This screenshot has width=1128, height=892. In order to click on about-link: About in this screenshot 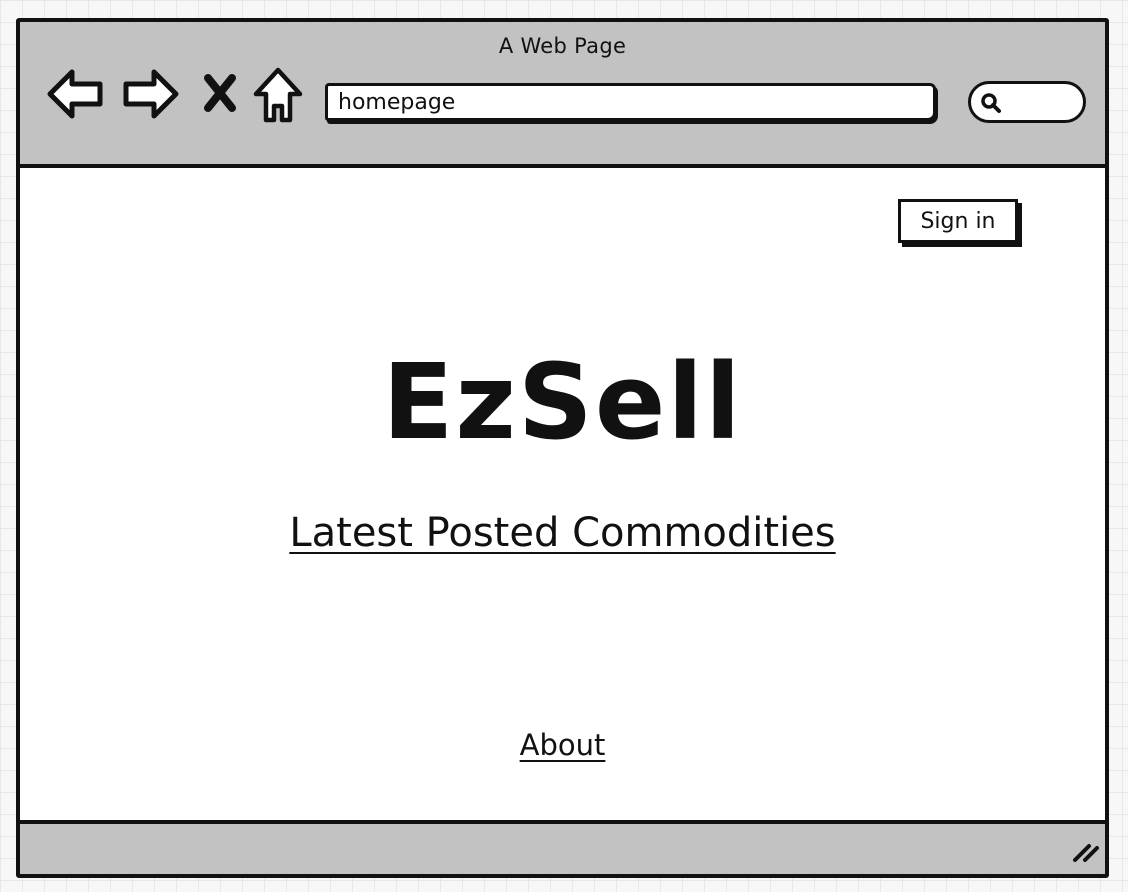, I will do `click(562, 745)`.